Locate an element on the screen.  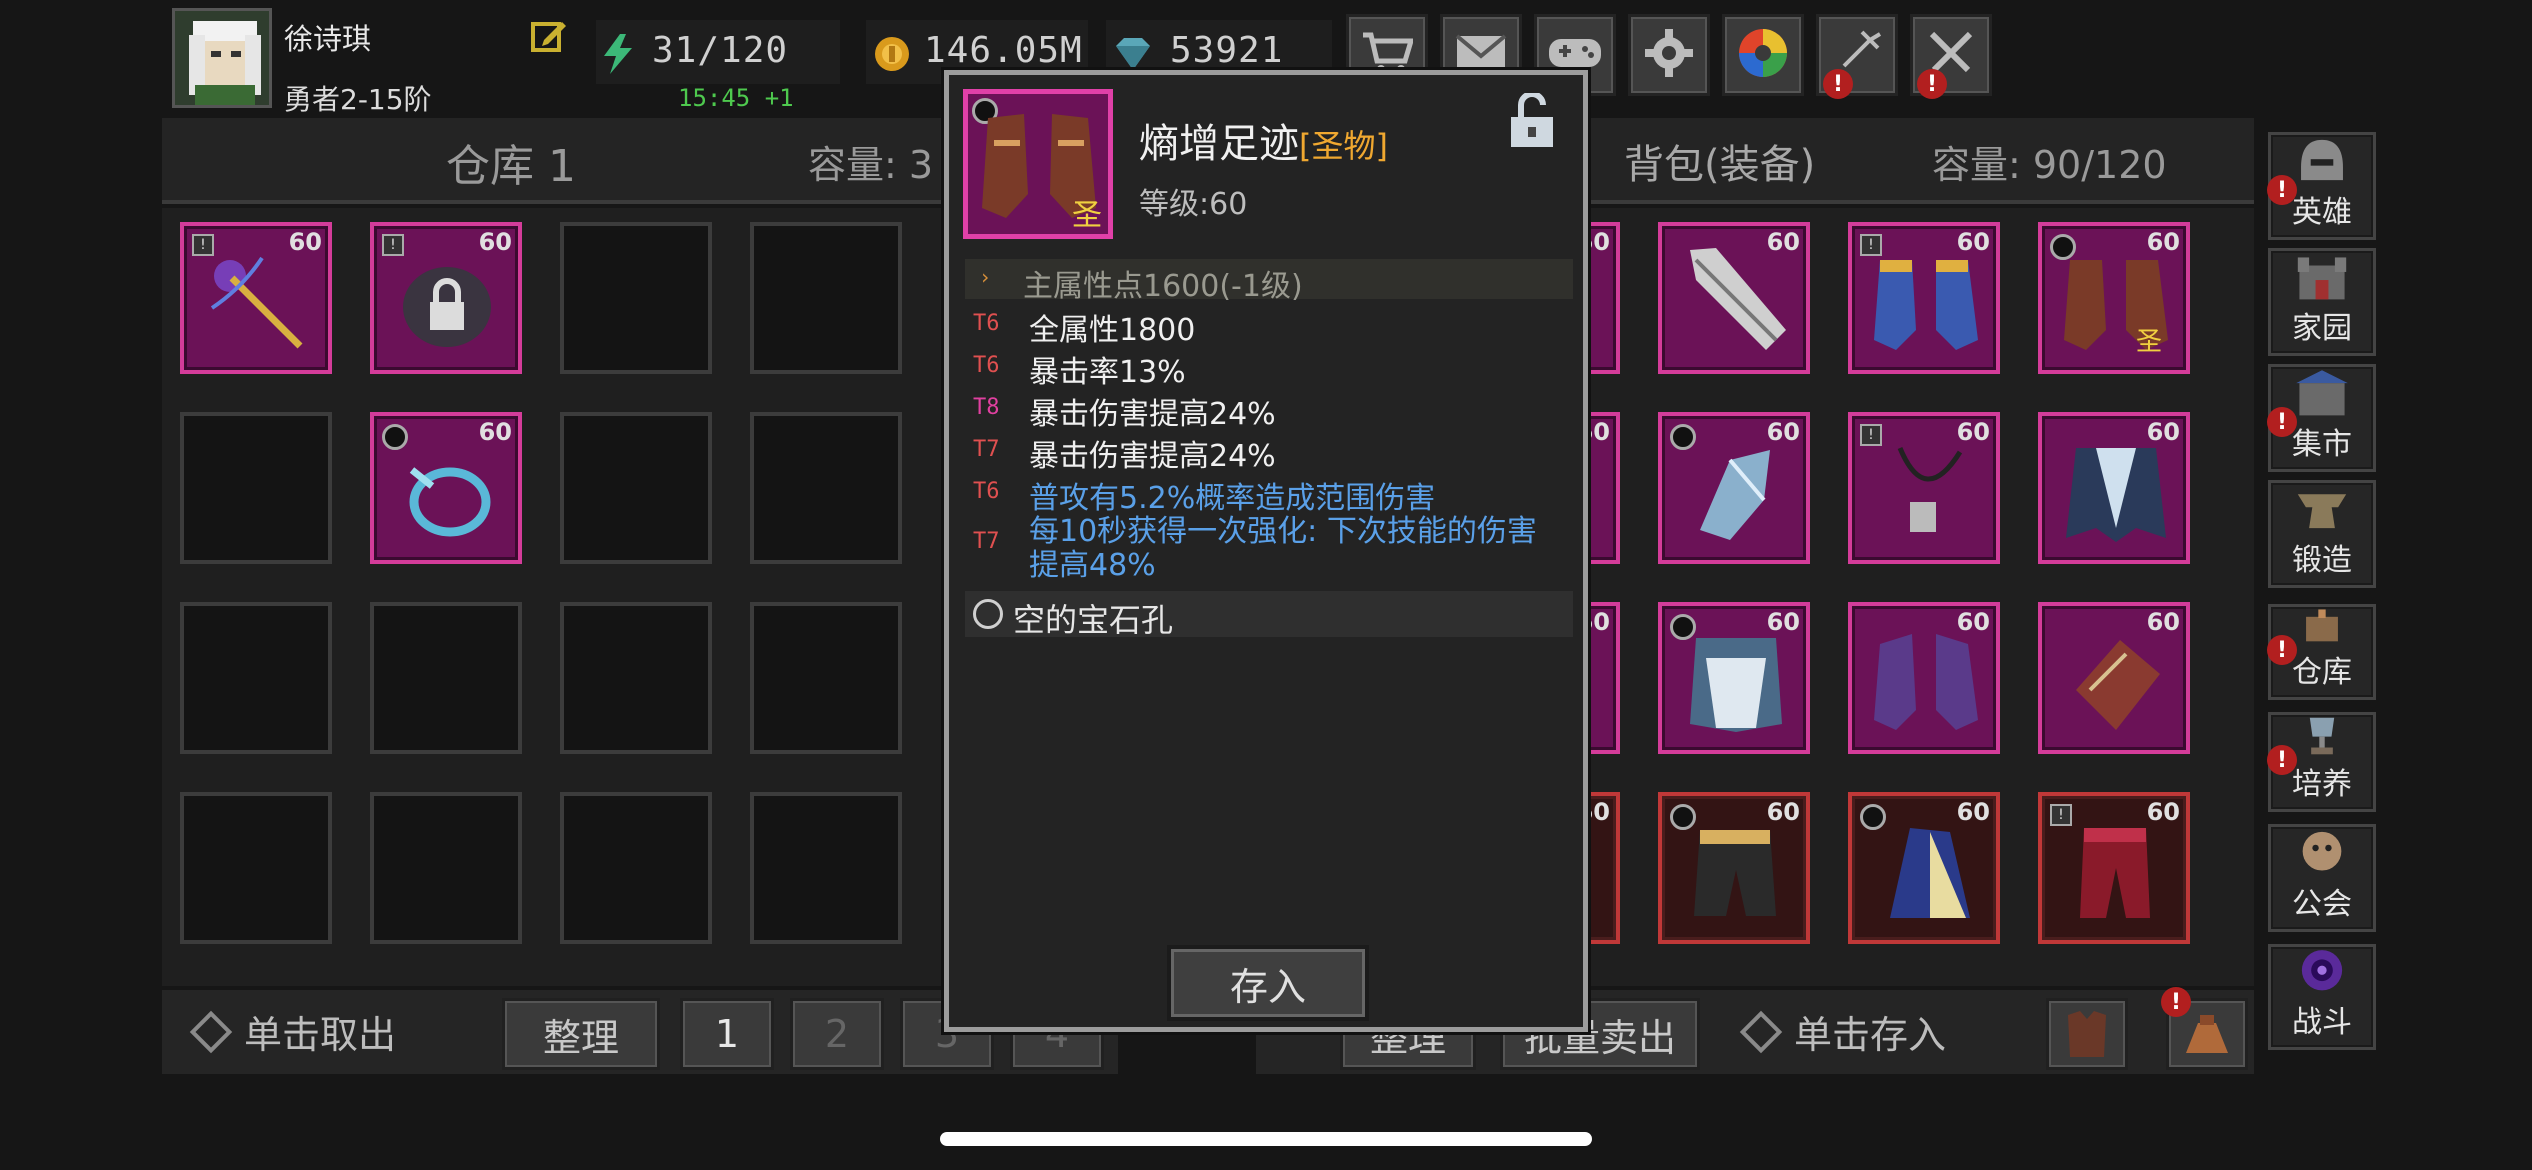
fireworks-button: ! is located at coordinates (1857, 56).